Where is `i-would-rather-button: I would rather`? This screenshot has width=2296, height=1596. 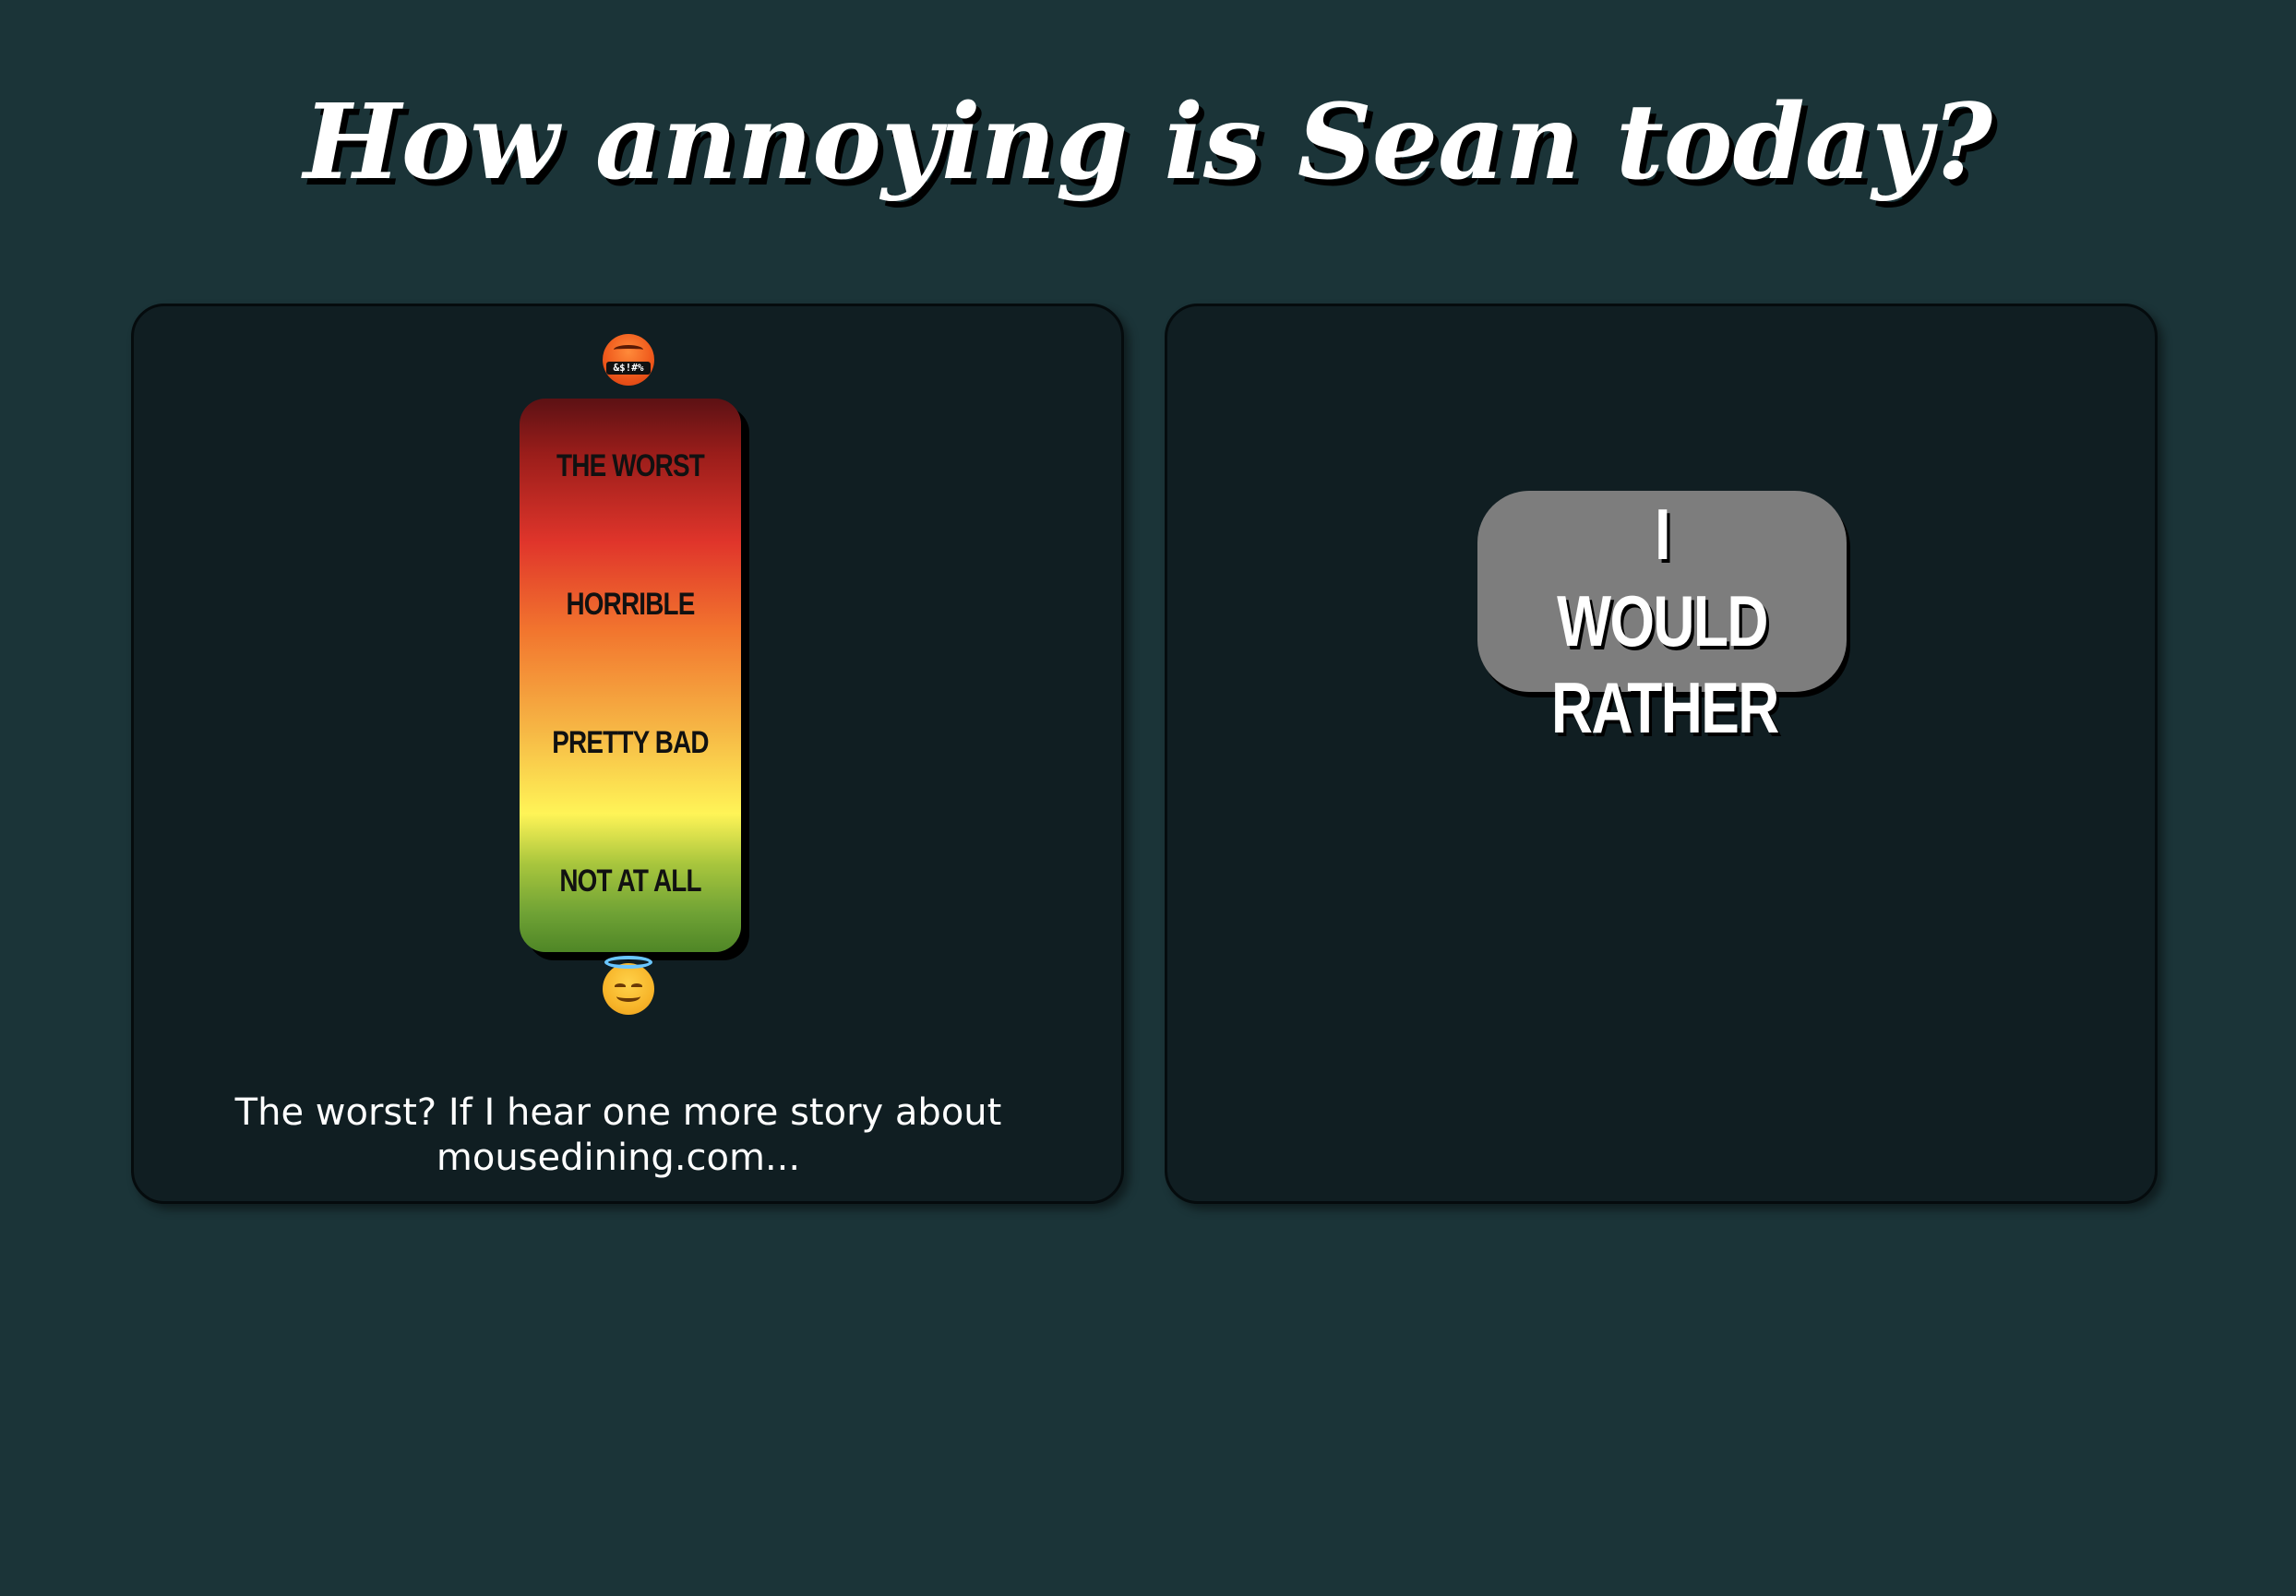
i-would-rather-button: I would rather is located at coordinates (1662, 619).